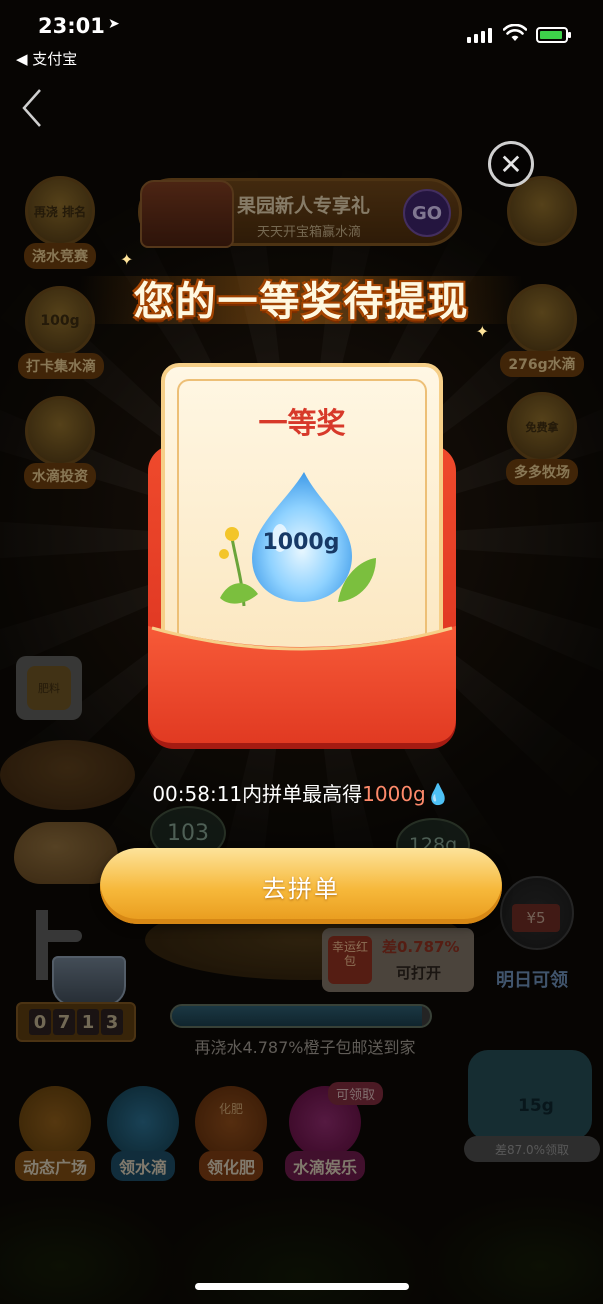 The height and width of the screenshot is (1304, 603). What do you see at coordinates (302, 680) in the screenshot?
I see `red-envelope-front` at bounding box center [302, 680].